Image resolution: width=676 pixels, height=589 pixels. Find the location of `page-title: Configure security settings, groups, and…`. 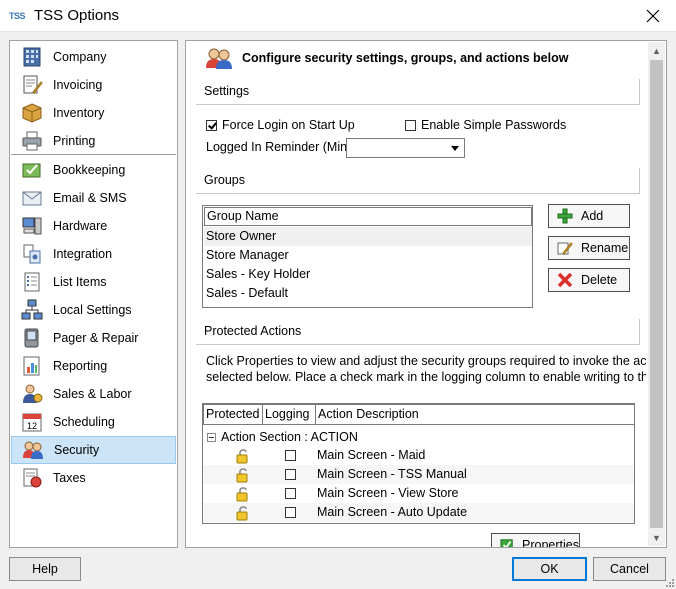

page-title: Configure security settings, groups, and… is located at coordinates (405, 58).